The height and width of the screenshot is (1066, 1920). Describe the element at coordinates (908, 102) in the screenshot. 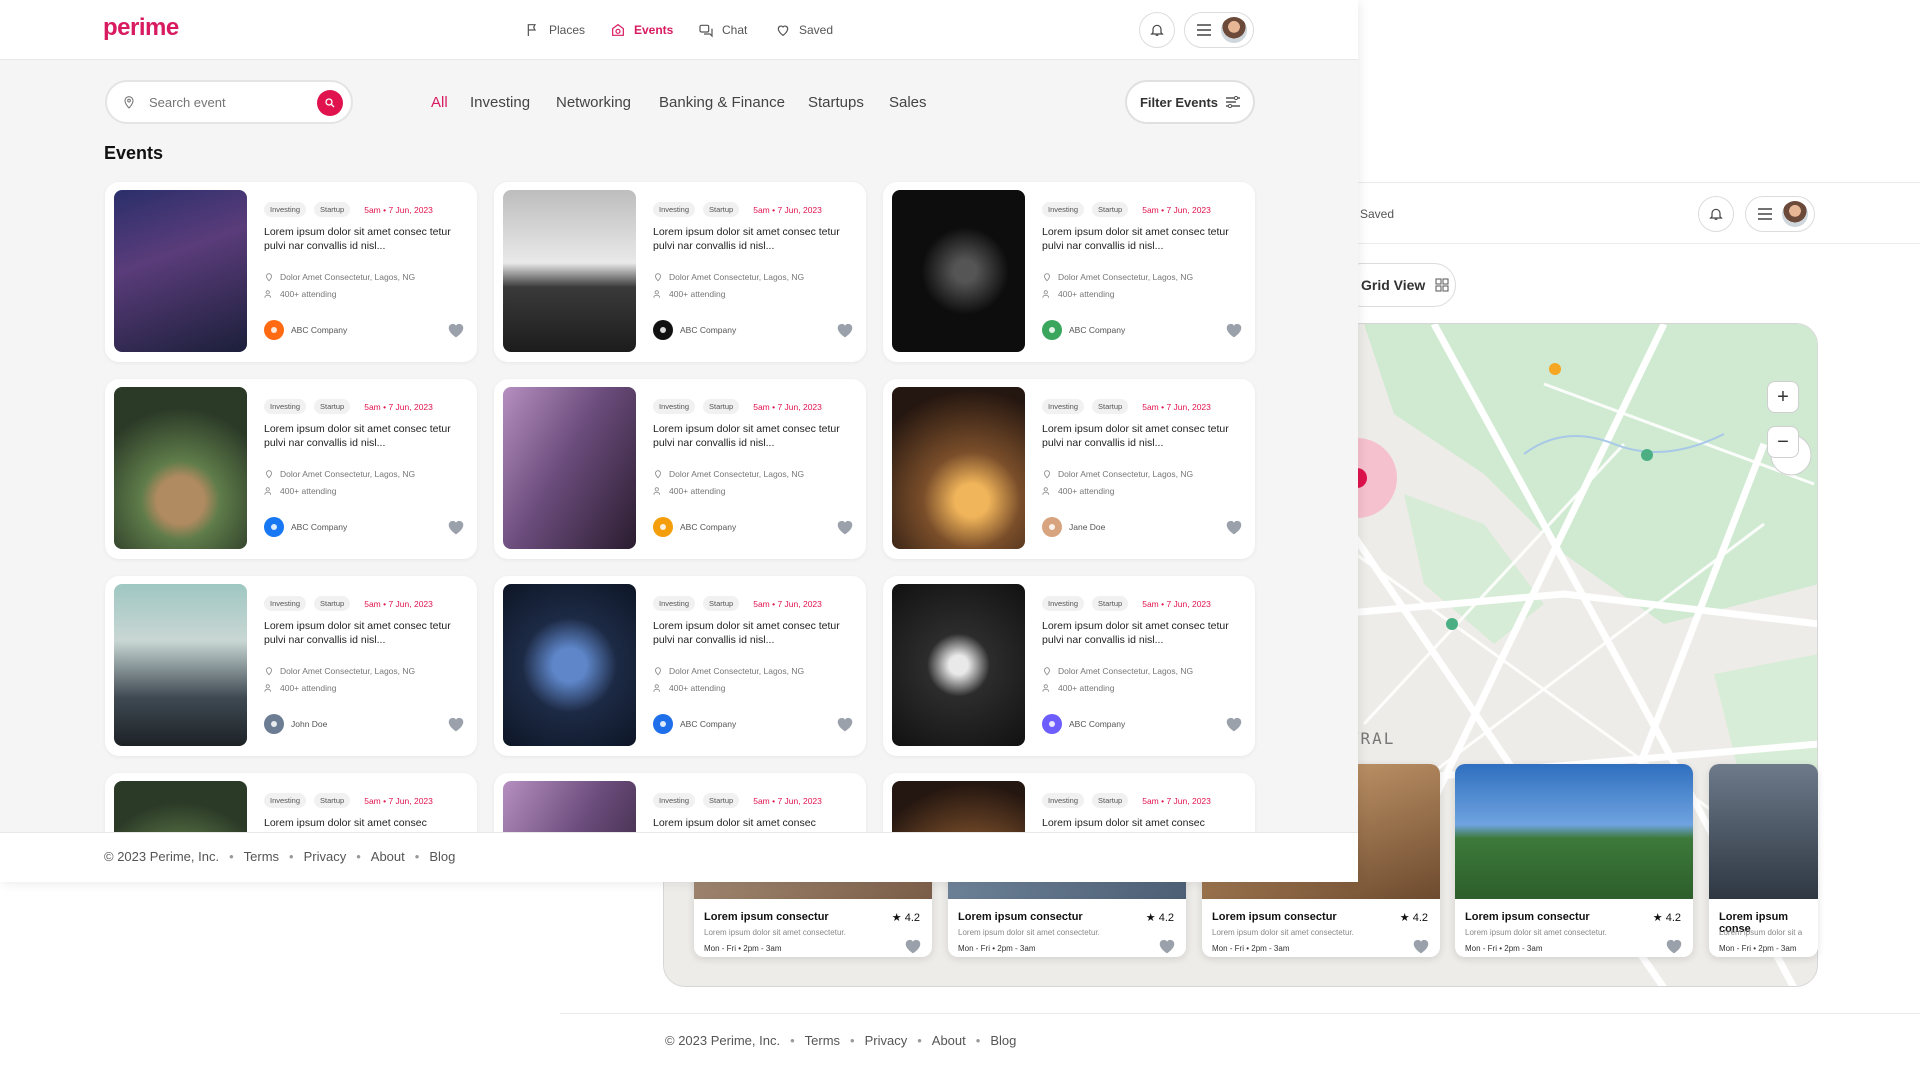

I see `category-tab-sales: Sales` at that location.